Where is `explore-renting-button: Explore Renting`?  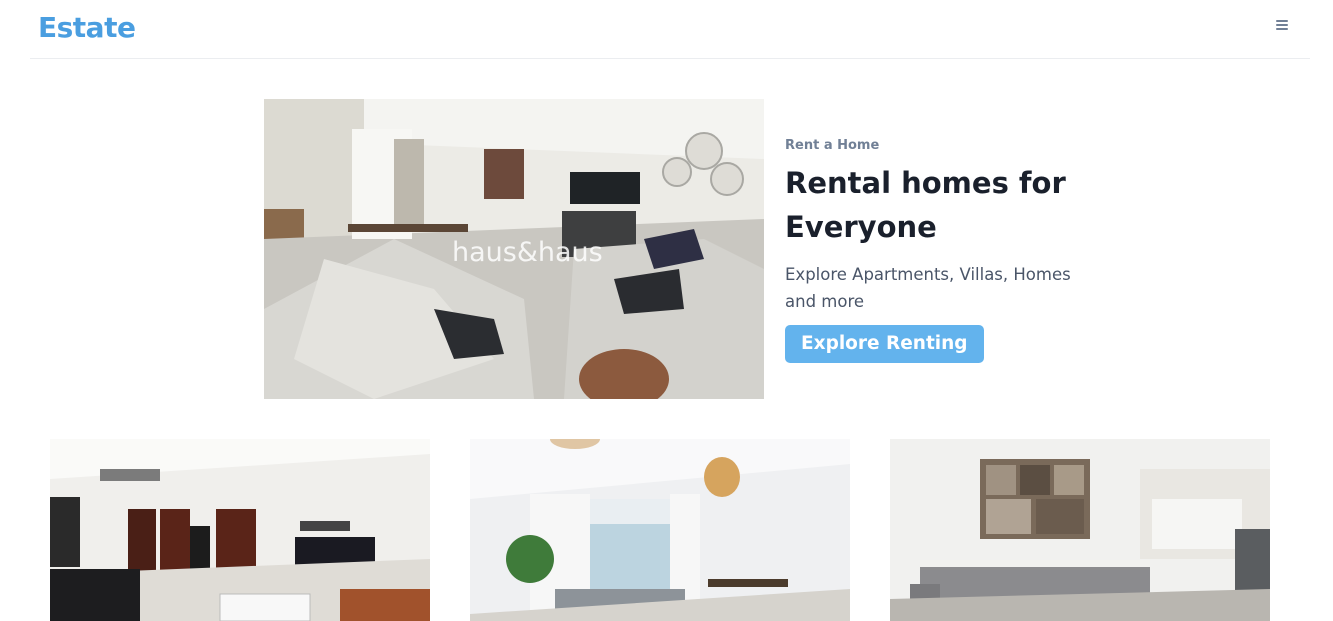
explore-renting-button: Explore Renting is located at coordinates (884, 344).